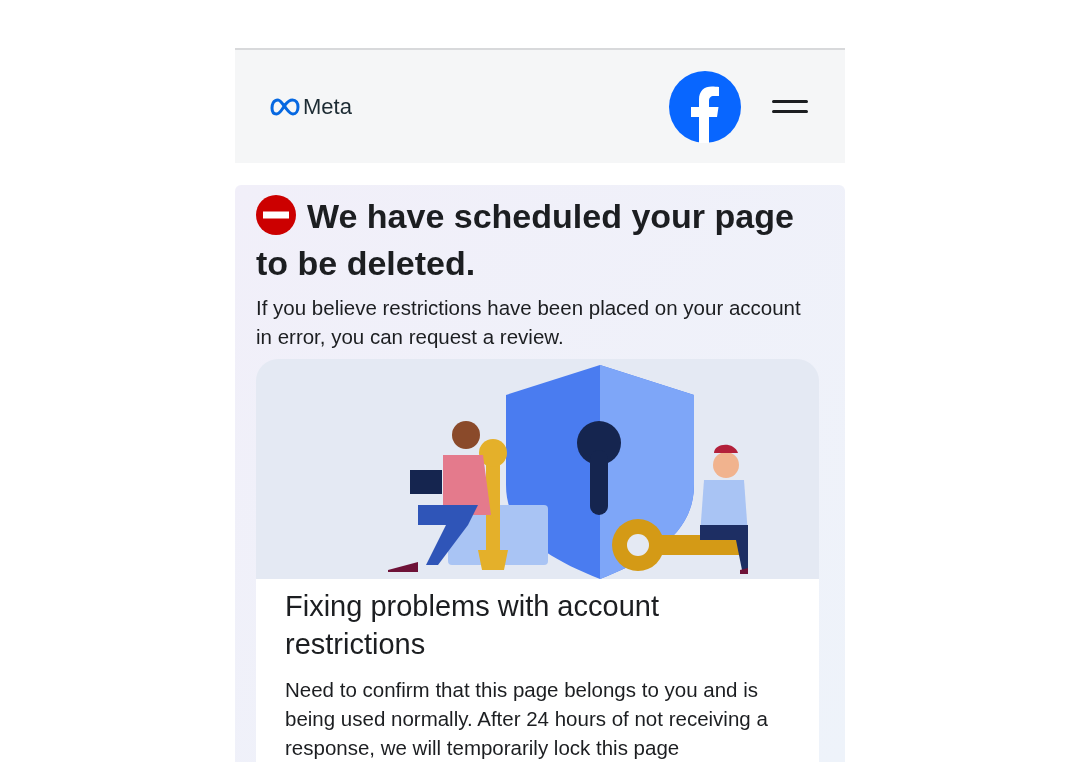 The width and height of the screenshot is (1080, 768). What do you see at coordinates (525, 239) in the screenshot?
I see `alert-title: We have scheduled your page to be deleted.` at bounding box center [525, 239].